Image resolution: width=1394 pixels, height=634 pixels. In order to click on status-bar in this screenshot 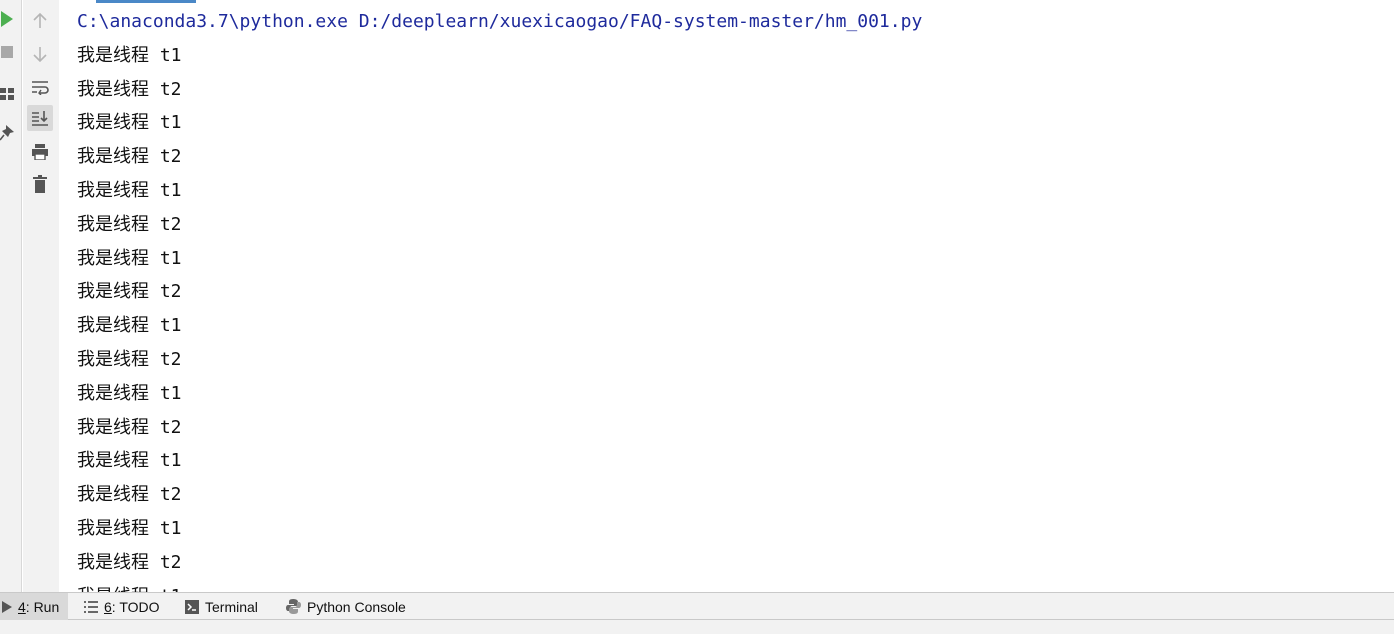, I will do `click(697, 627)`.